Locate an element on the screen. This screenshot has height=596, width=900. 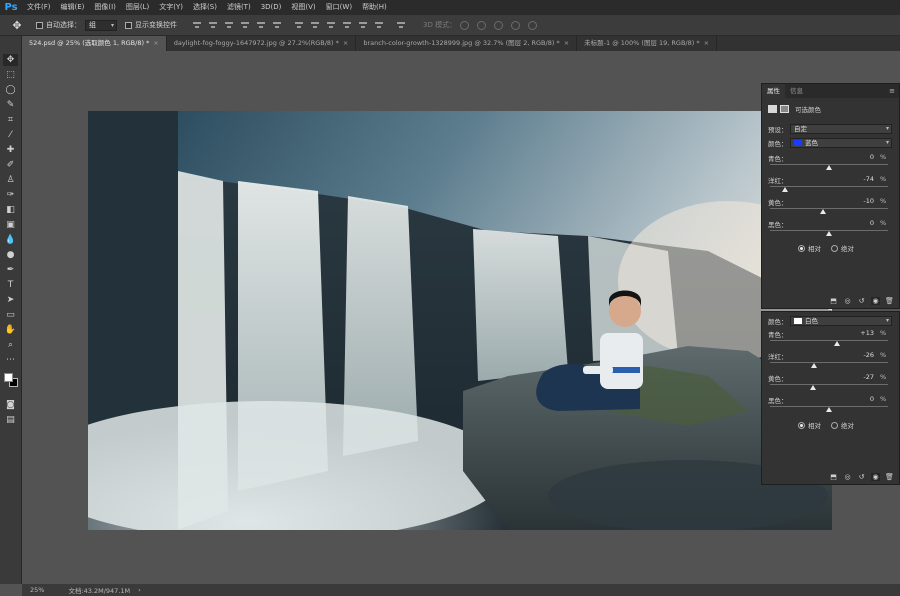
slider-value: -10 is located at coordinates (854, 201).